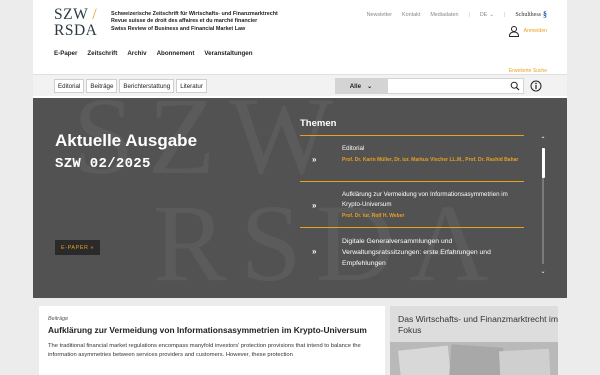 This screenshot has width=600, height=375. I want to click on mediadaten-link: Mediadaten, so click(444, 15).